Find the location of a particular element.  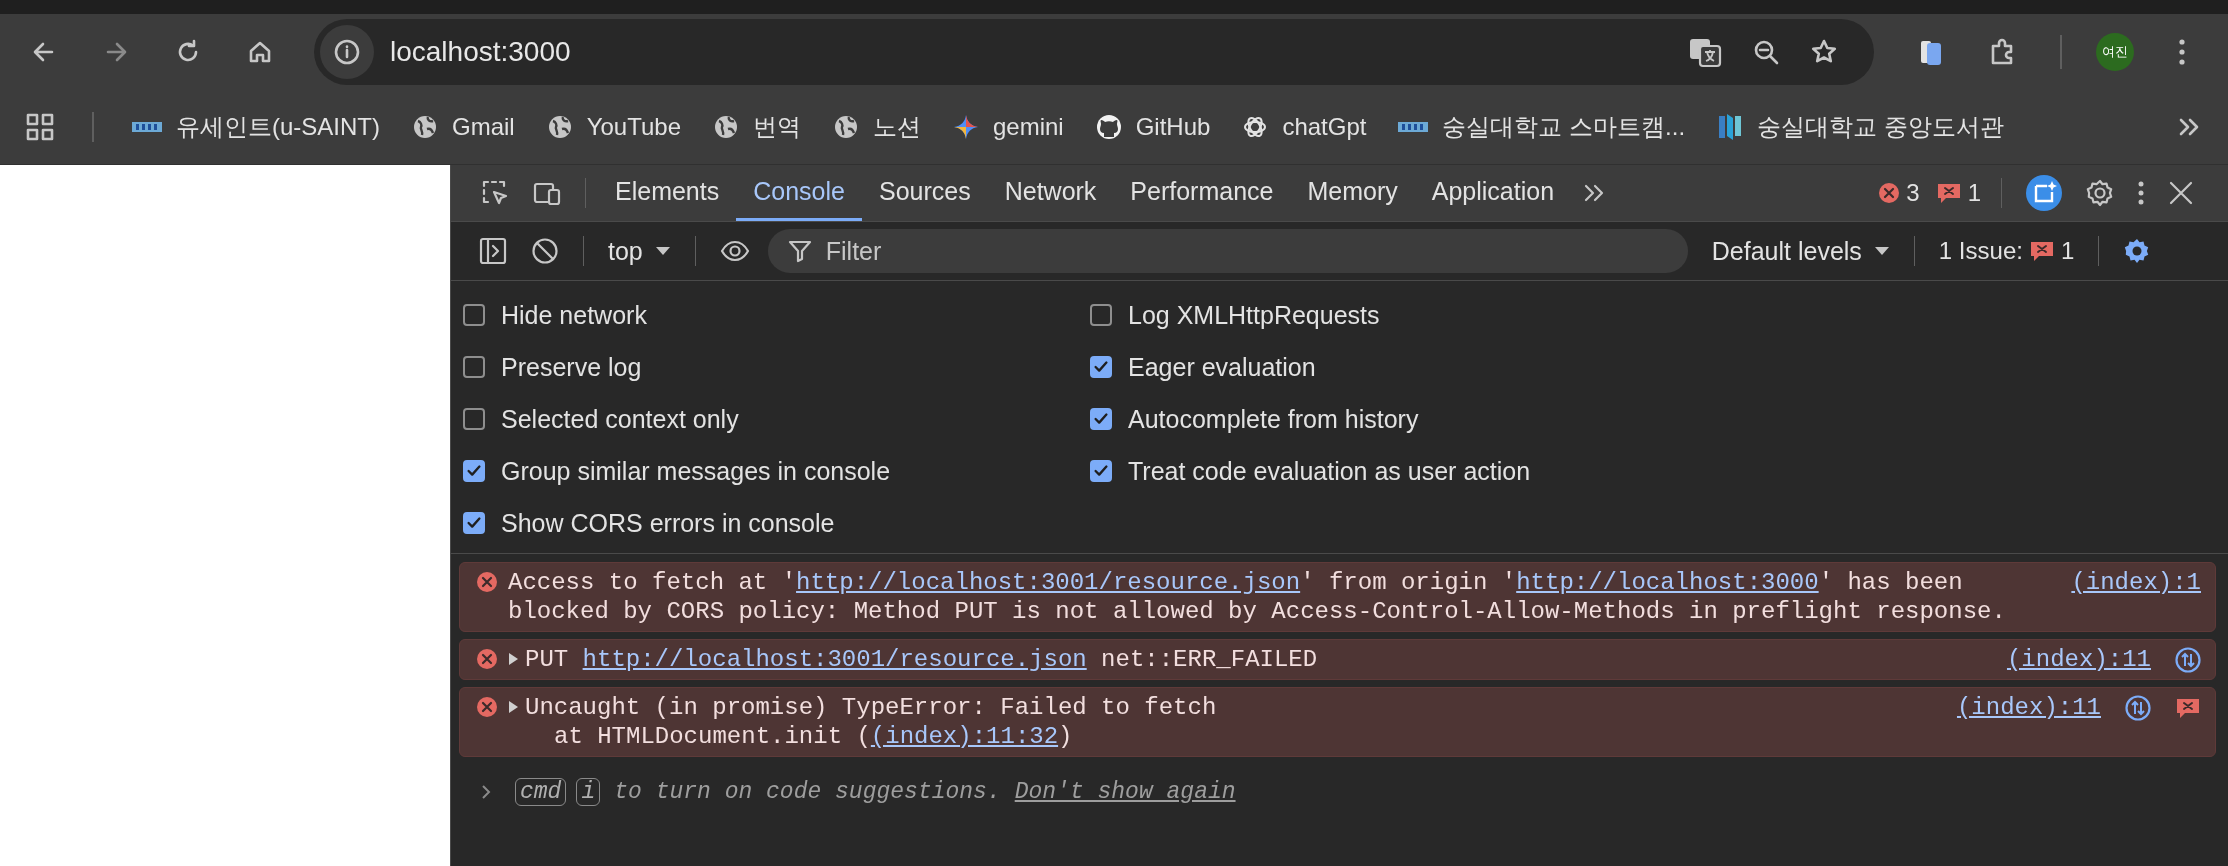

translate-icon is located at coordinates (1705, 52).